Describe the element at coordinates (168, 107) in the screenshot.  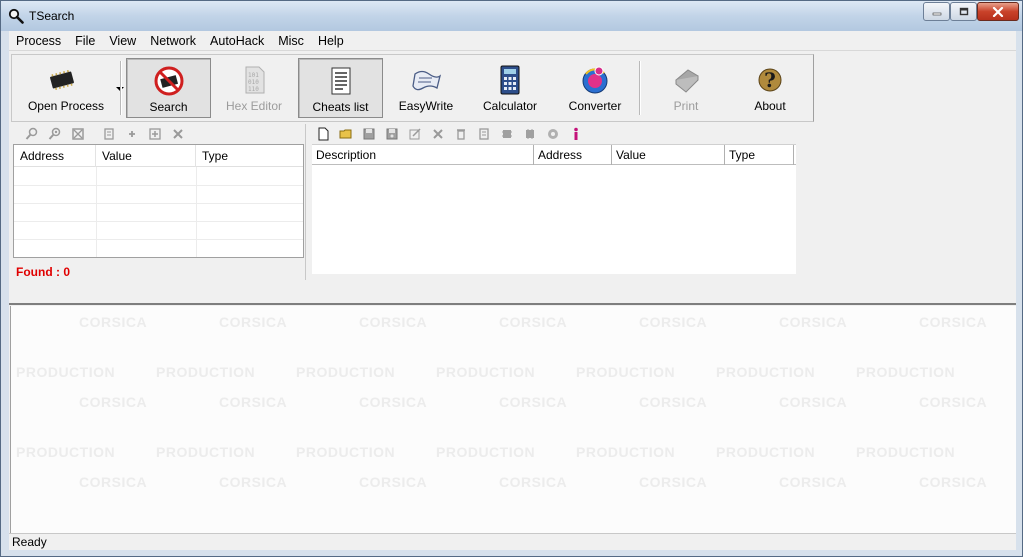
I see `search-label: Search` at that location.